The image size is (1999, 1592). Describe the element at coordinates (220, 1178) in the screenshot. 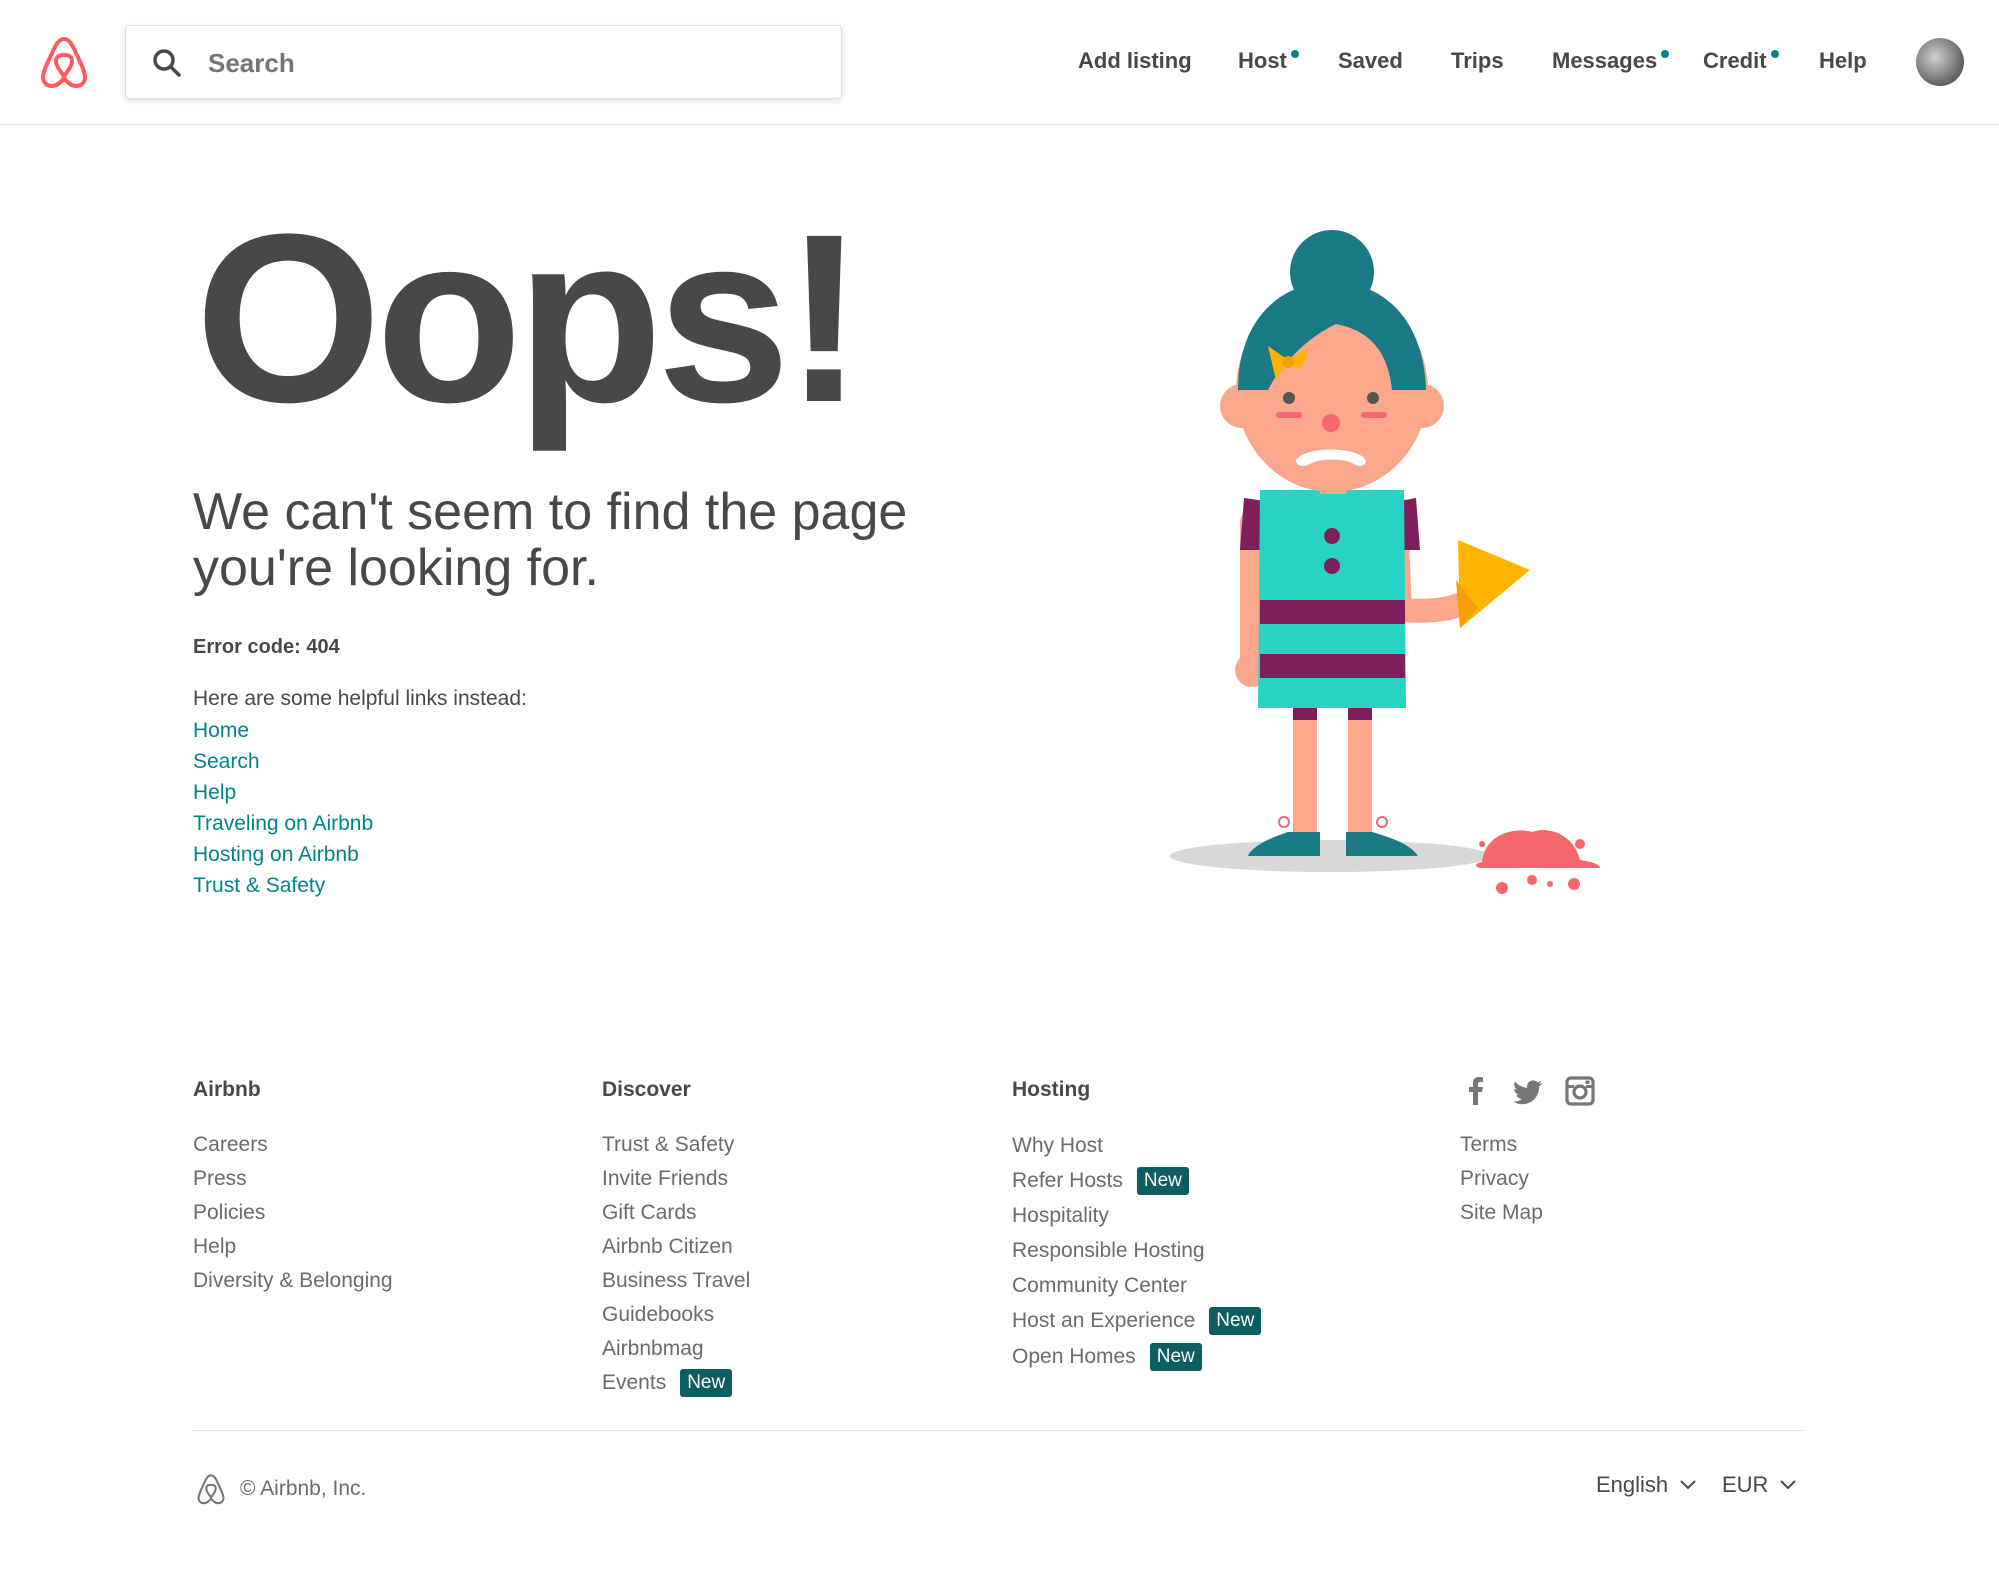

I see `footer-link-label: Press` at that location.